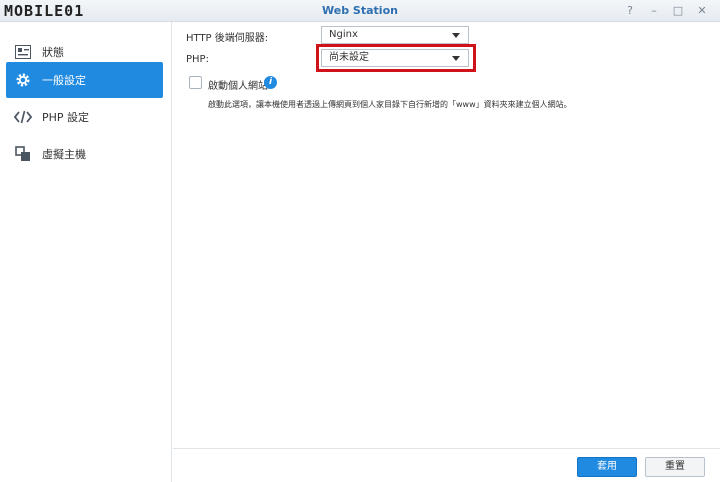 The image size is (720, 482). I want to click on apply-button: 套用, so click(607, 467).